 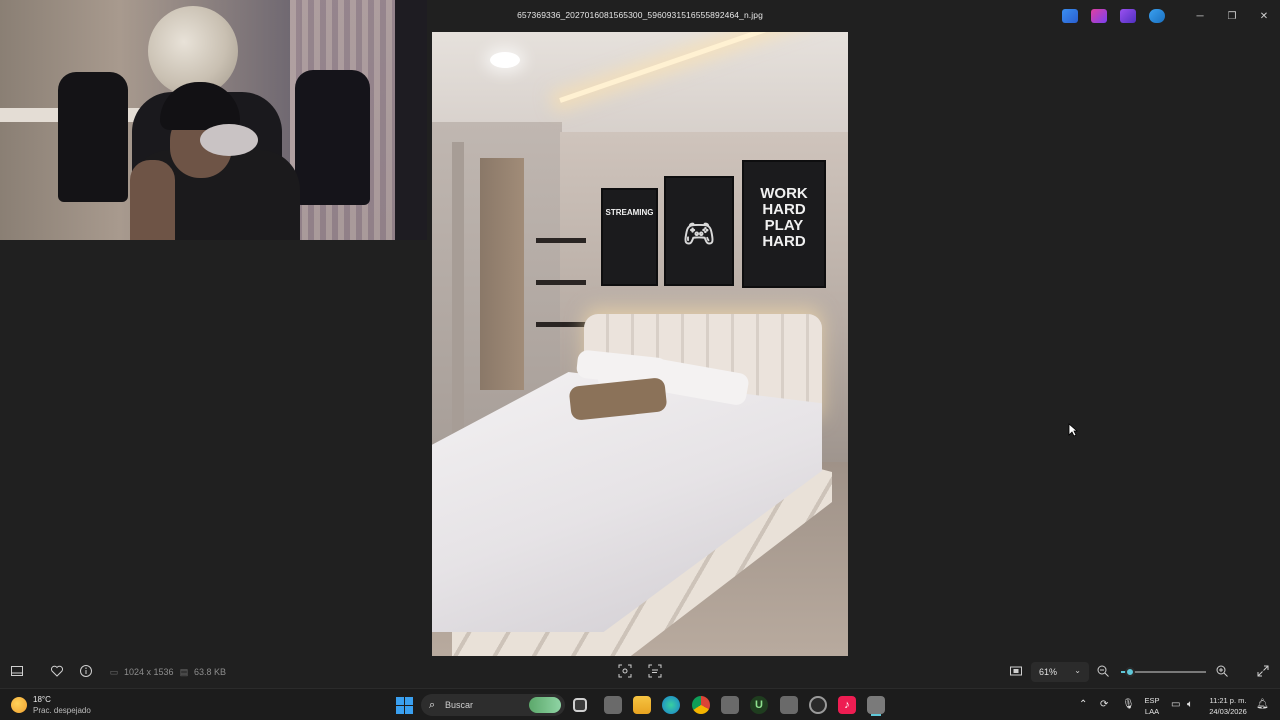 What do you see at coordinates (701, 705) in the screenshot?
I see `chrome-icon` at bounding box center [701, 705].